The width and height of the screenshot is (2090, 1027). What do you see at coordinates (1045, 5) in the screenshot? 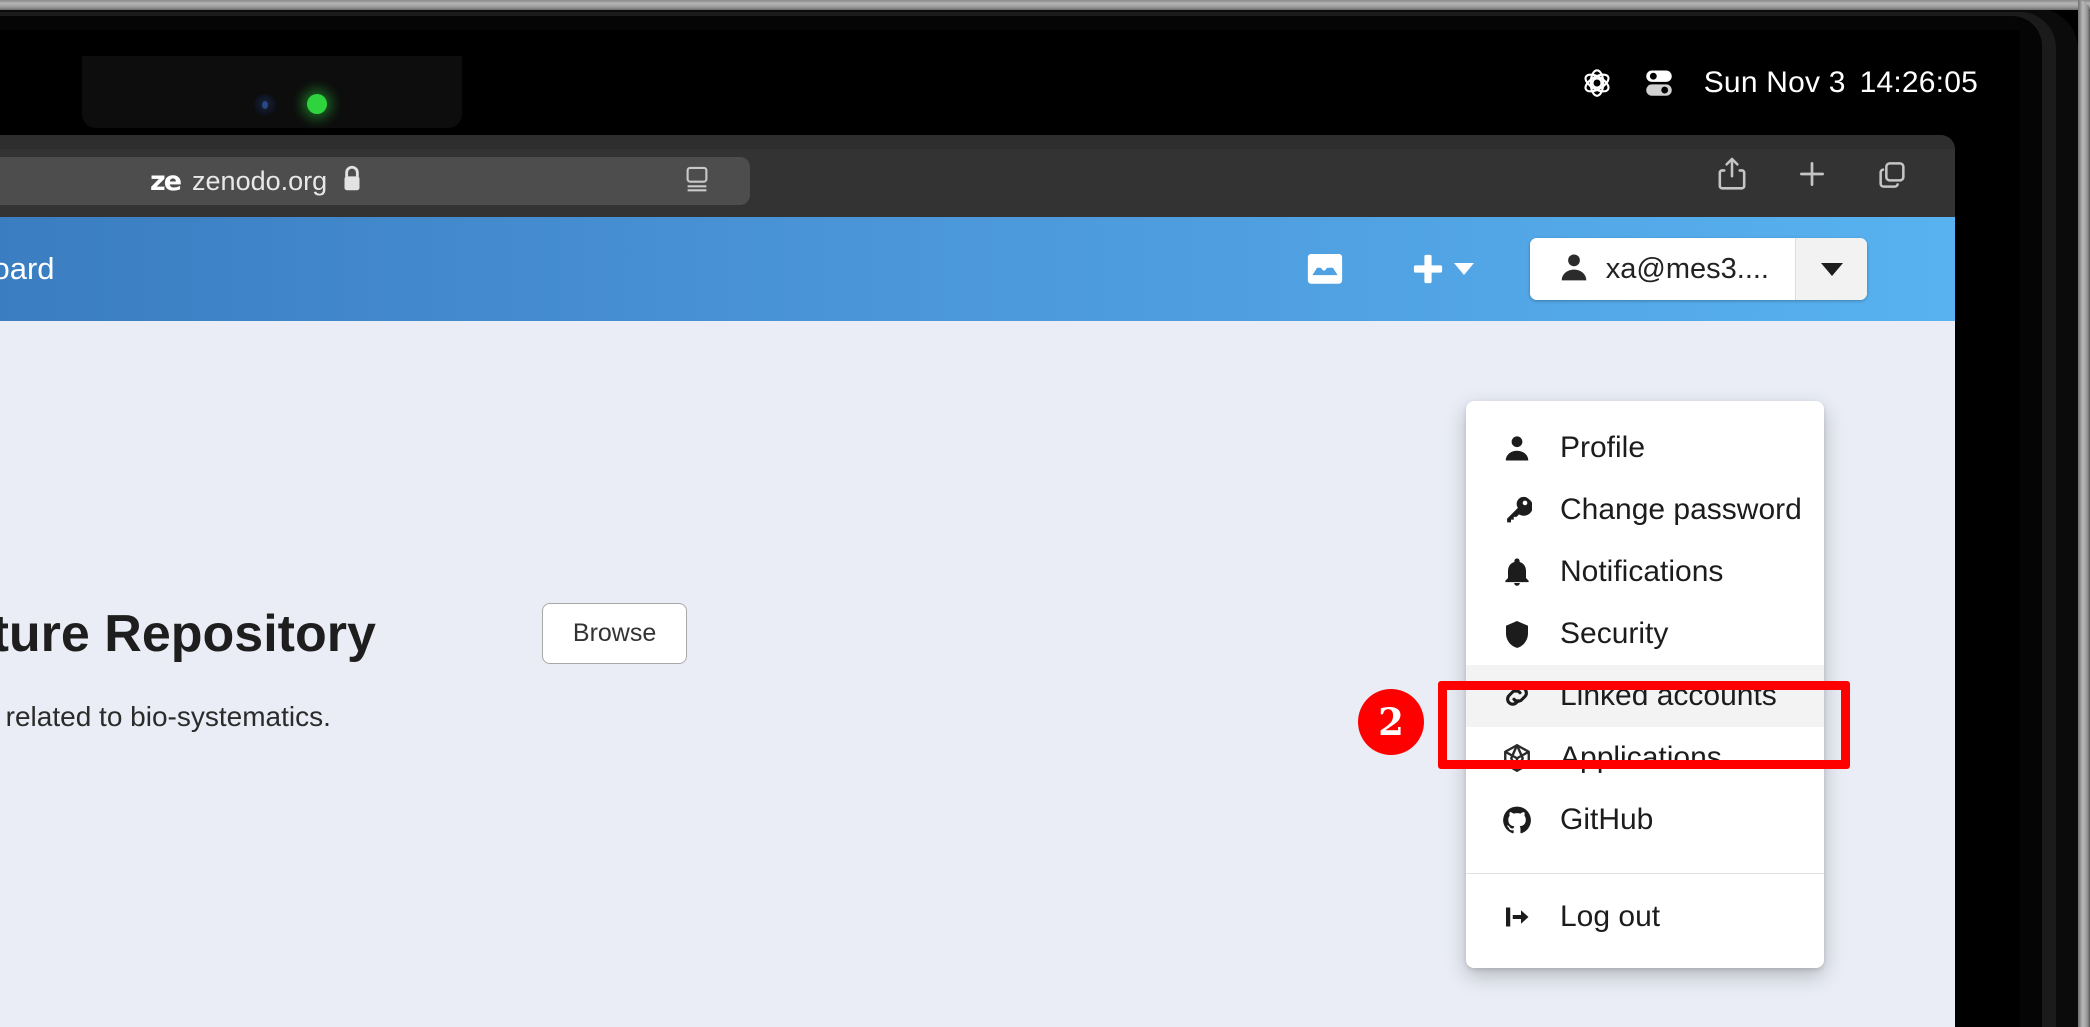
I see `bezel-top-edge` at bounding box center [1045, 5].